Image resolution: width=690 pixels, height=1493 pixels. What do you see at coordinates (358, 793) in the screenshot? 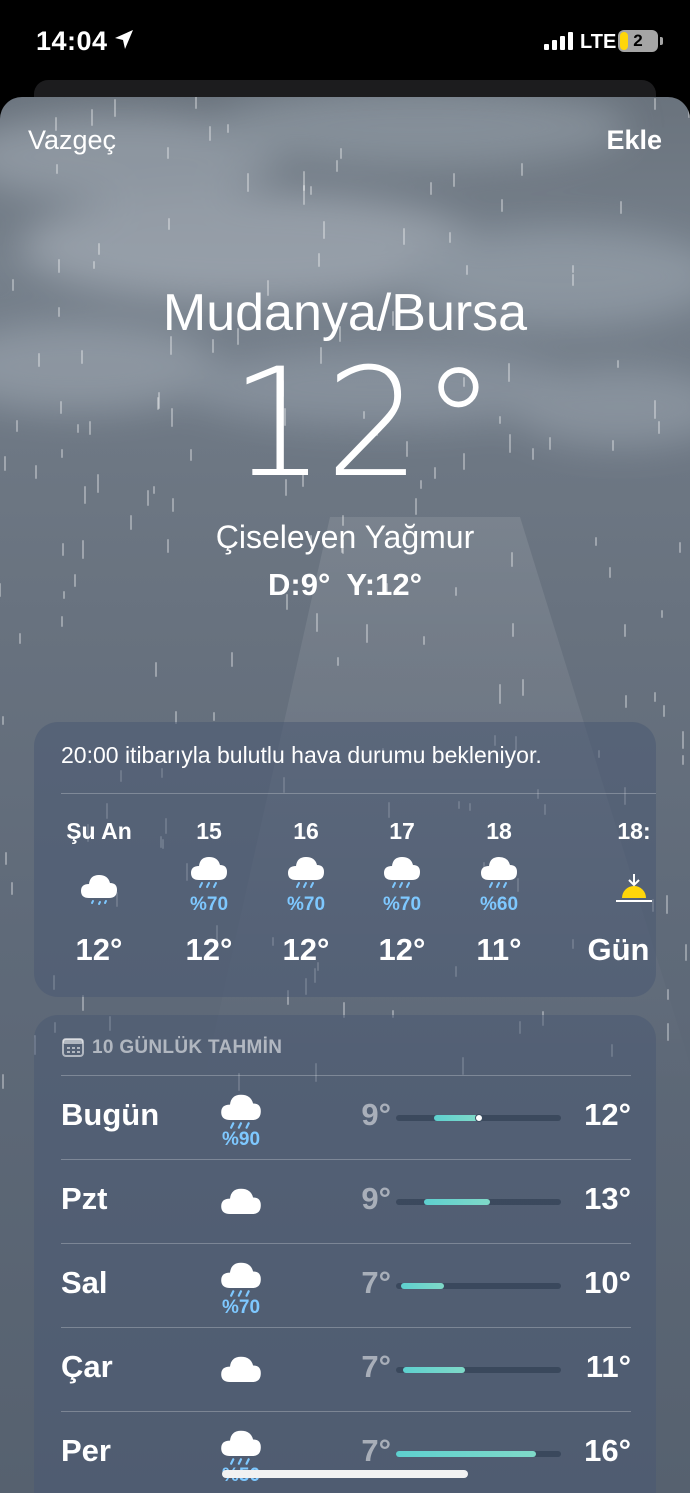
I see `hourly-divider` at bounding box center [358, 793].